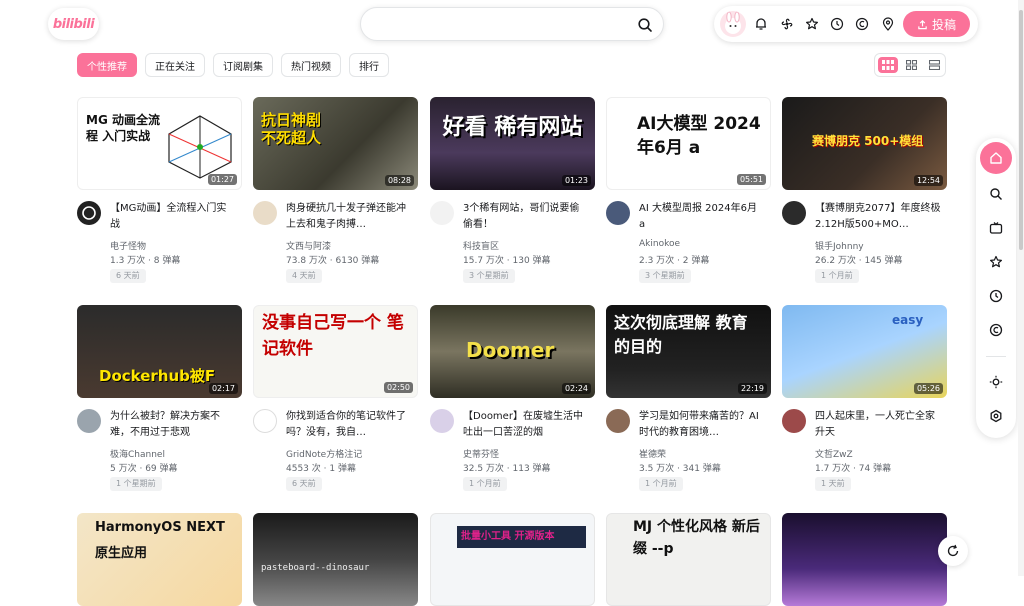  I want to click on video-title: 3个稀有网站，哥们说要偷偷看！, so click(526, 217).